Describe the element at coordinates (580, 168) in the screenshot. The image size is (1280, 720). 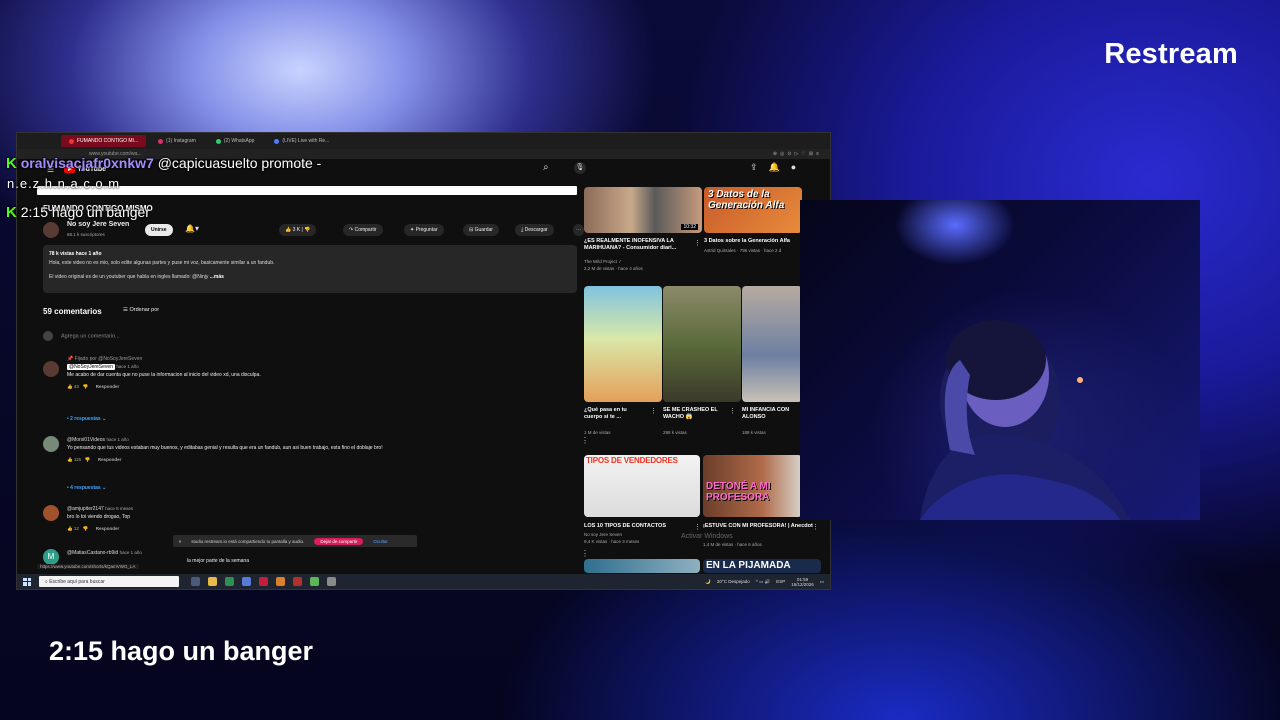
I see `mic-icon: 🎙` at that location.